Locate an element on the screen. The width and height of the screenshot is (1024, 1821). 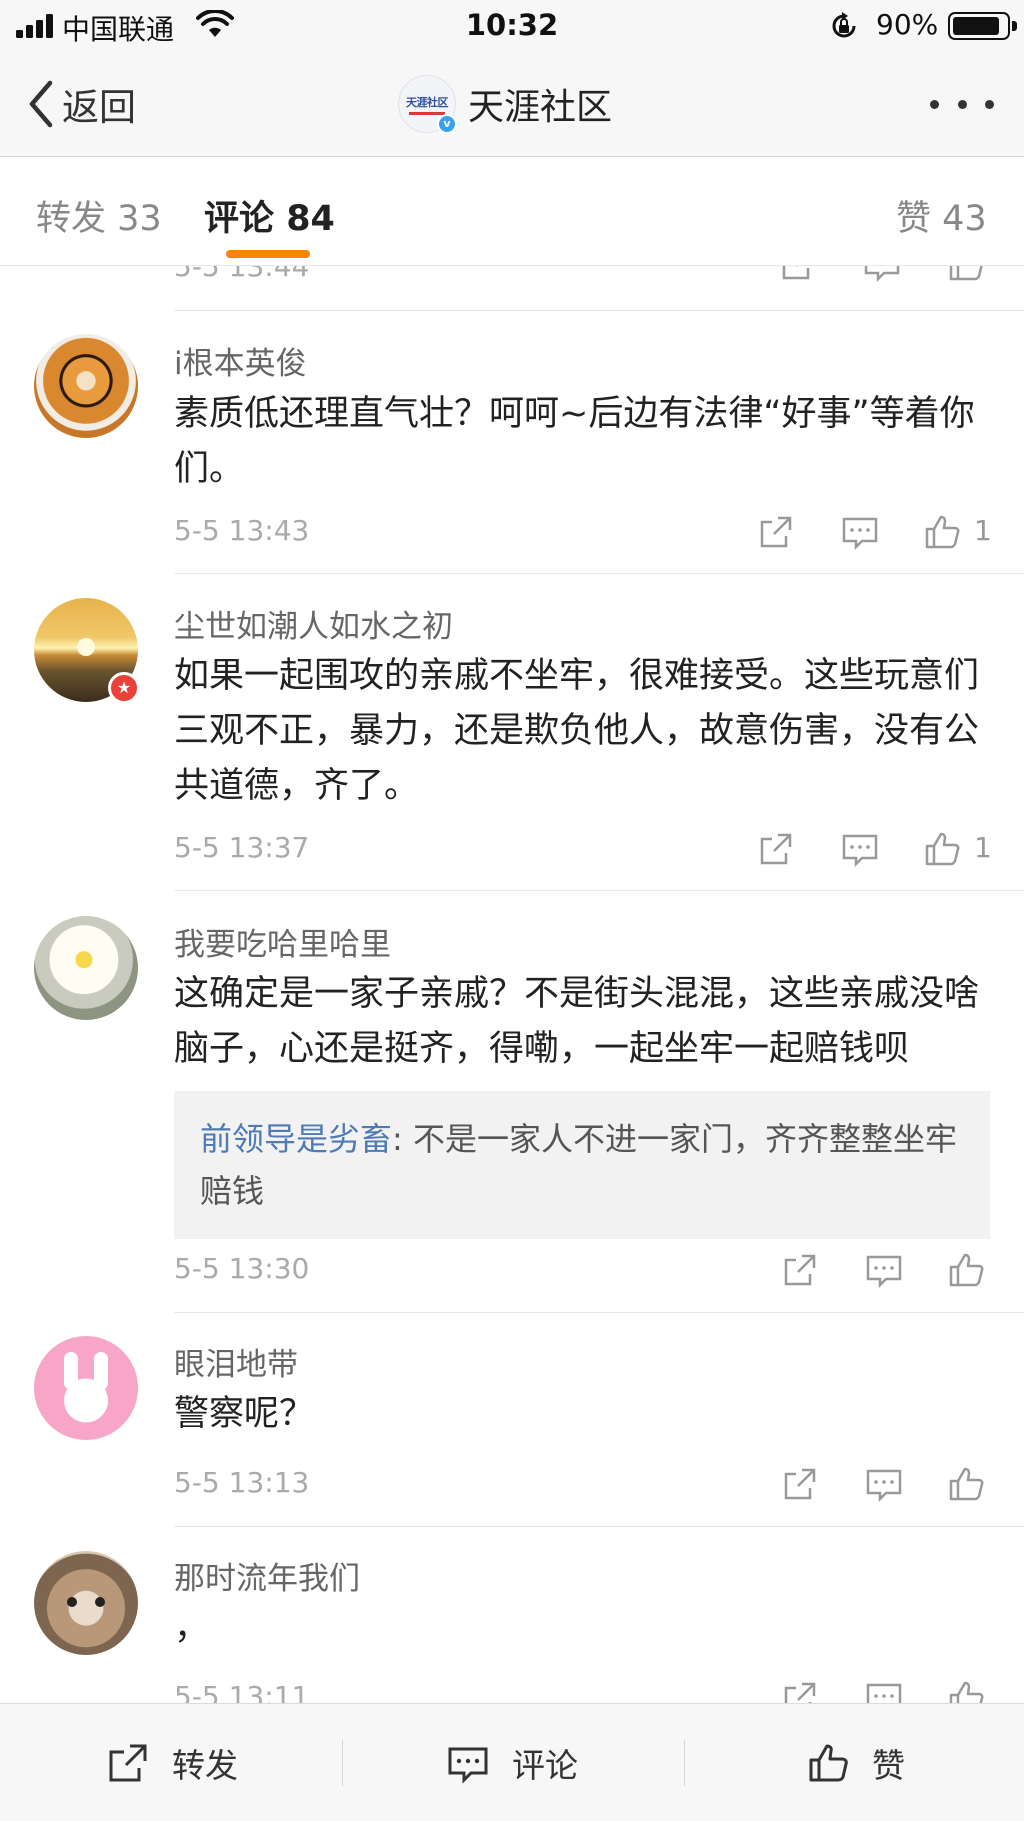
comment-time: 5-5 13:13 is located at coordinates (242, 1482).